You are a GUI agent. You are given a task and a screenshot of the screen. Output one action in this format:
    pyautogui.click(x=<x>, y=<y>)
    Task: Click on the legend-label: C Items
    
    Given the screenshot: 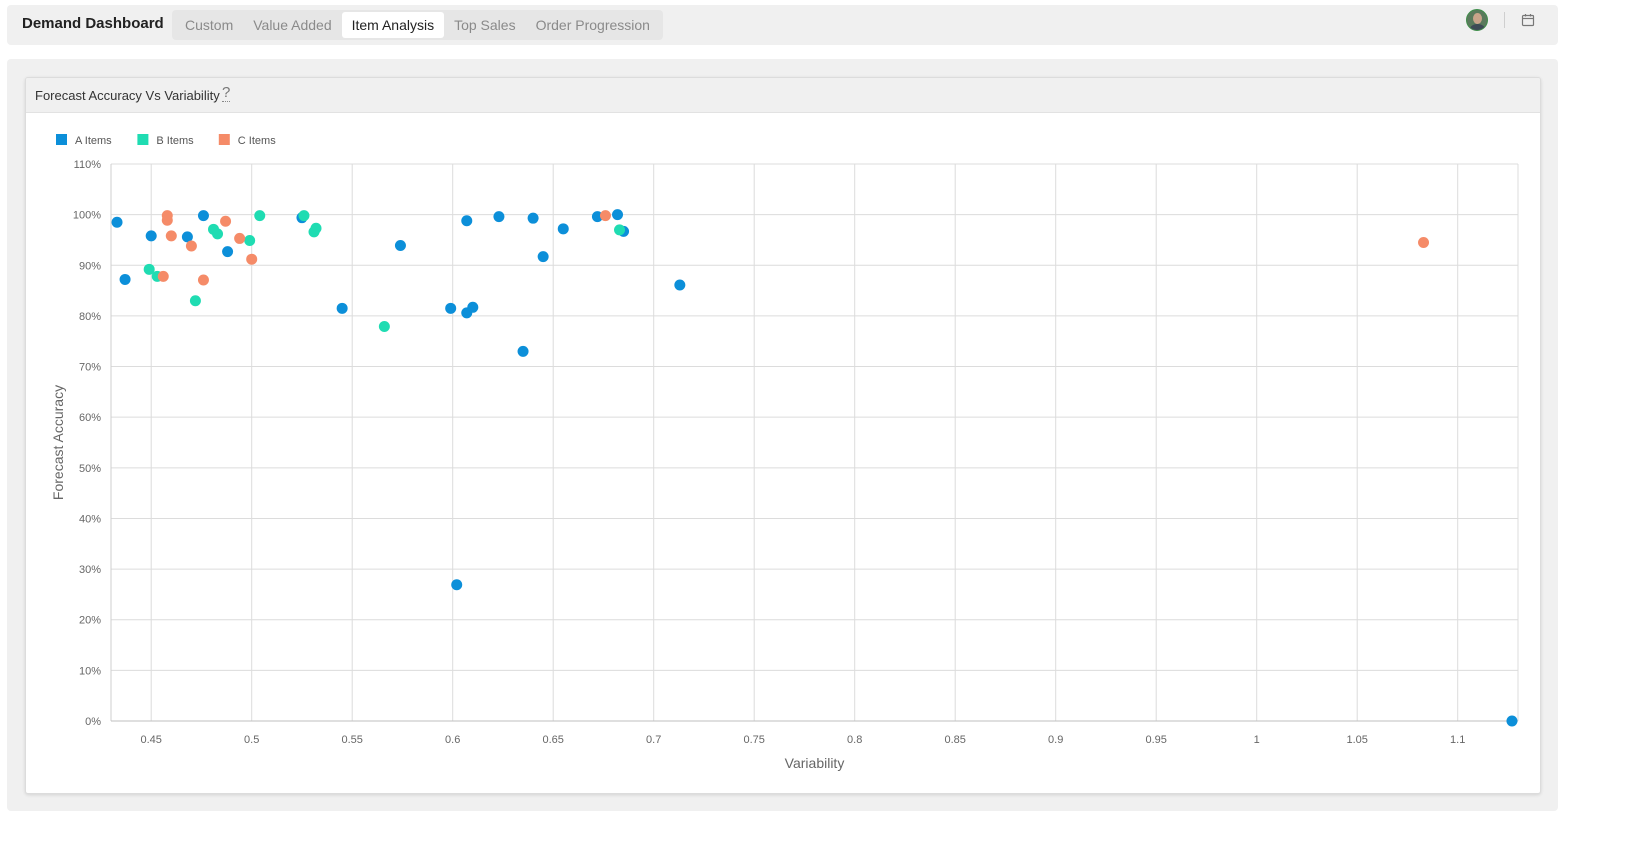 What is the action you would take?
    pyautogui.click(x=257, y=141)
    